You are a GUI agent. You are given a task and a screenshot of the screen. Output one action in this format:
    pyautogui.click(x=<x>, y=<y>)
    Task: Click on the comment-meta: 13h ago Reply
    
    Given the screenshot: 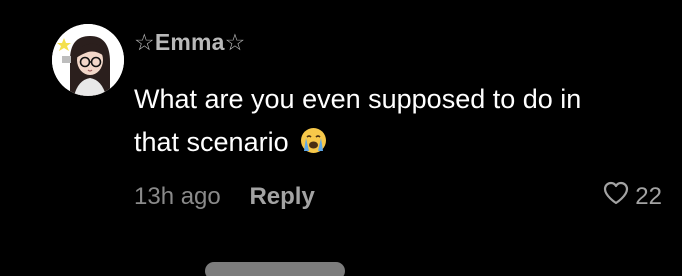 What is the action you would take?
    pyautogui.click(x=224, y=197)
    